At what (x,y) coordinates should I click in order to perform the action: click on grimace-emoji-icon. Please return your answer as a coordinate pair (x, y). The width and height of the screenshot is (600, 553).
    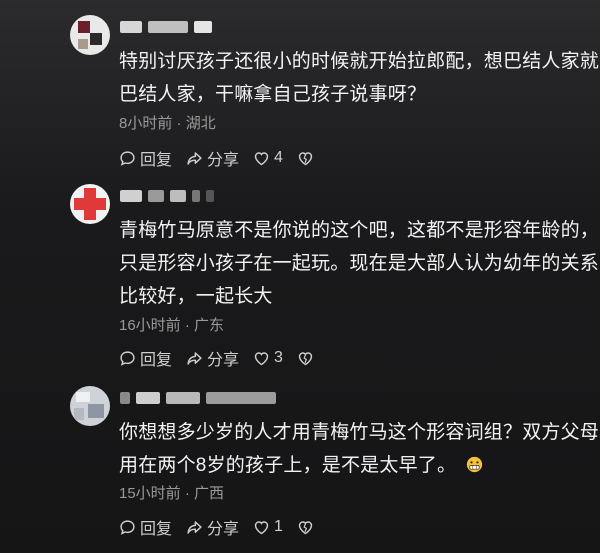
    Looking at the image, I should click on (474, 464).